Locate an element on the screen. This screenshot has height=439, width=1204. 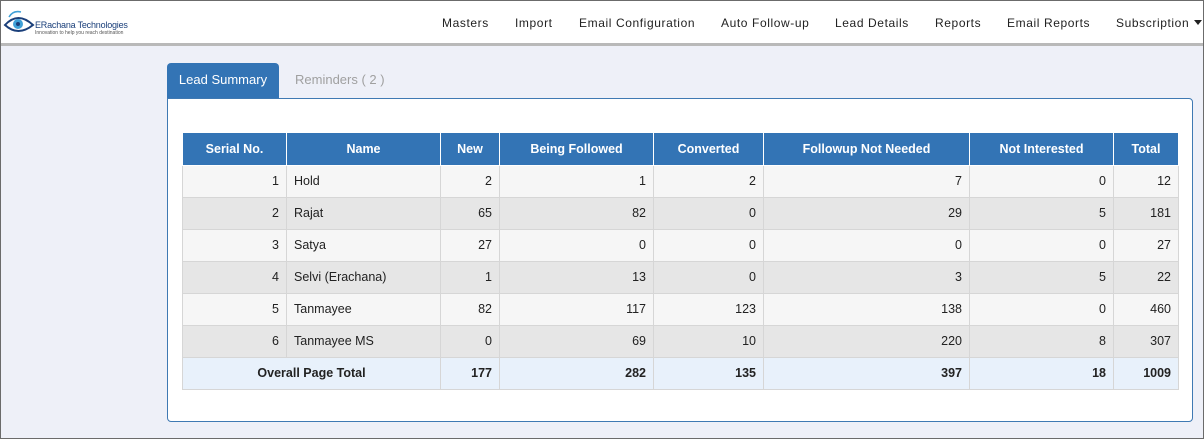
cell-serial: 2 is located at coordinates (234, 213).